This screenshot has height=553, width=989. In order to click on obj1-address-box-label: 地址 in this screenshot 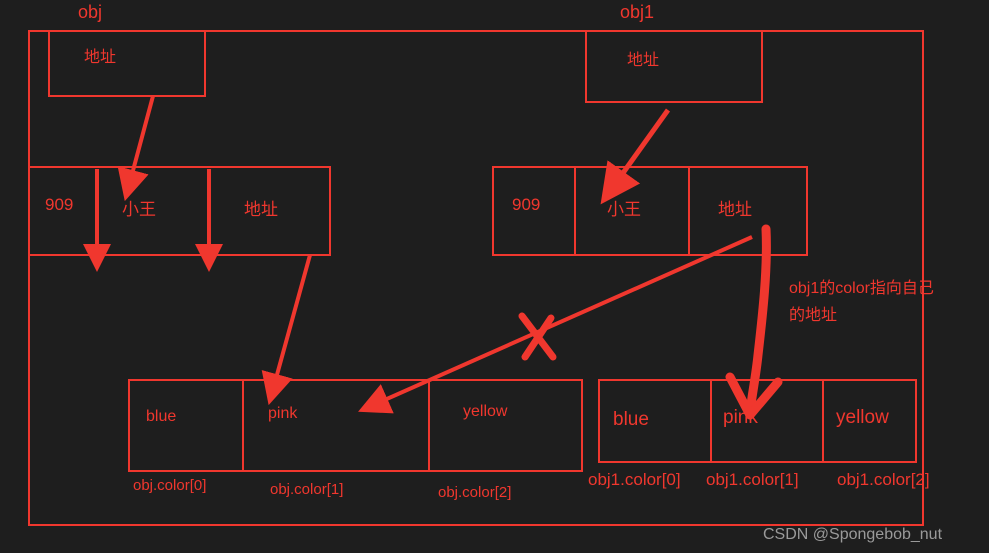, I will do `click(643, 60)`.